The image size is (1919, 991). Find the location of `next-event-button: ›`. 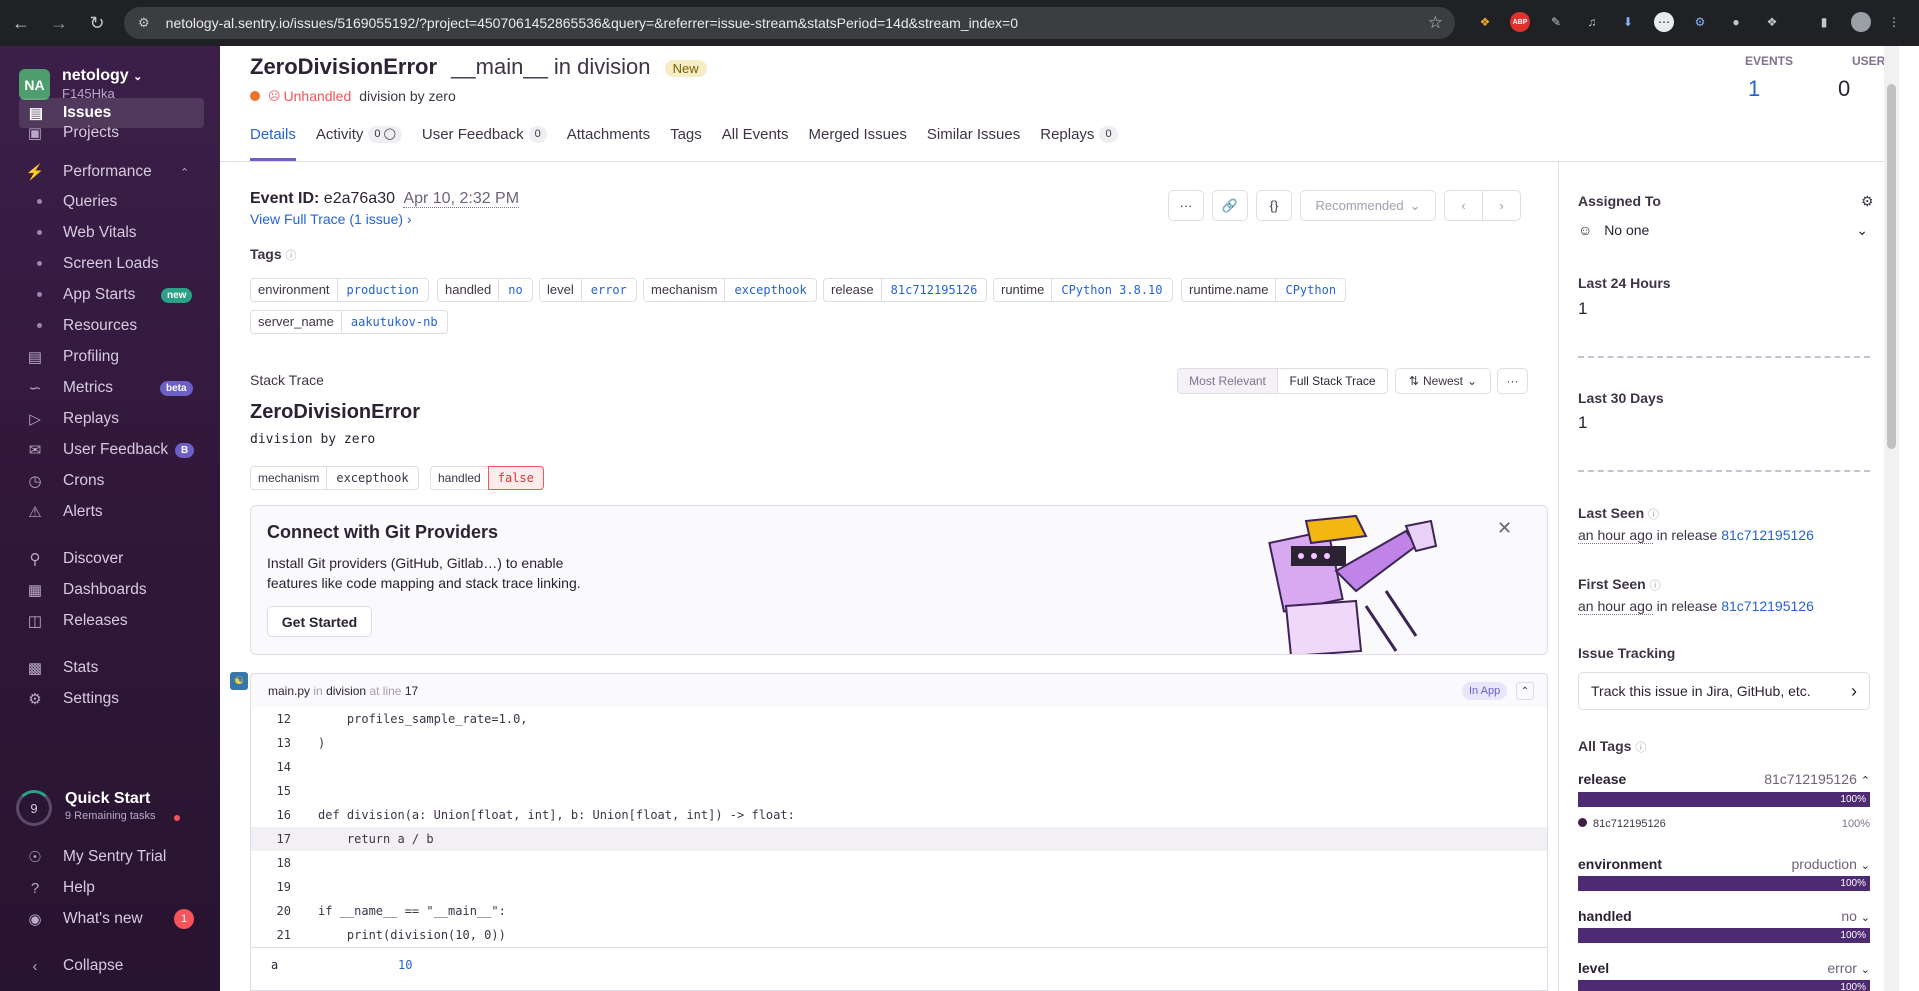

next-event-button: › is located at coordinates (1501, 205).